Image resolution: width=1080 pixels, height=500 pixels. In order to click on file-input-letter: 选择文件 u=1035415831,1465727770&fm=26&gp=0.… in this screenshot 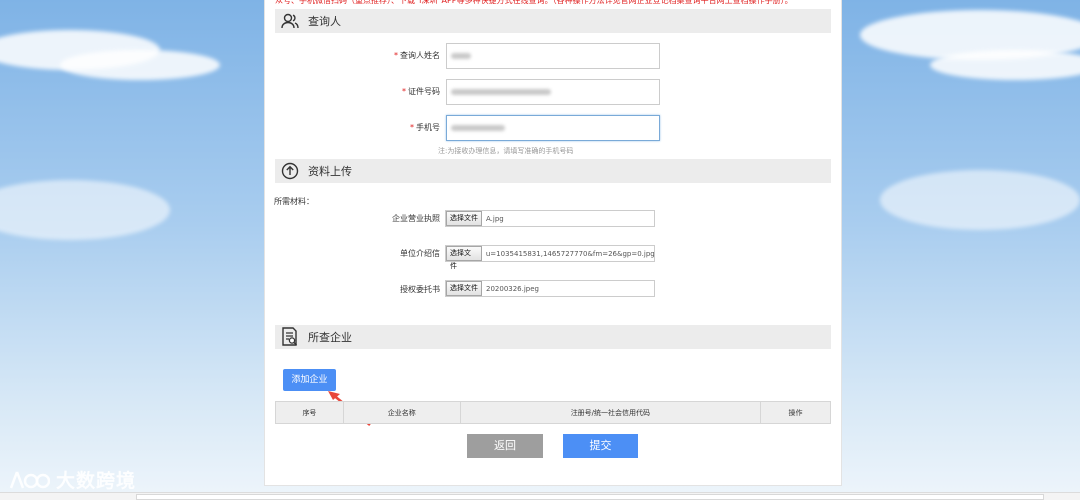, I will do `click(550, 257)`.